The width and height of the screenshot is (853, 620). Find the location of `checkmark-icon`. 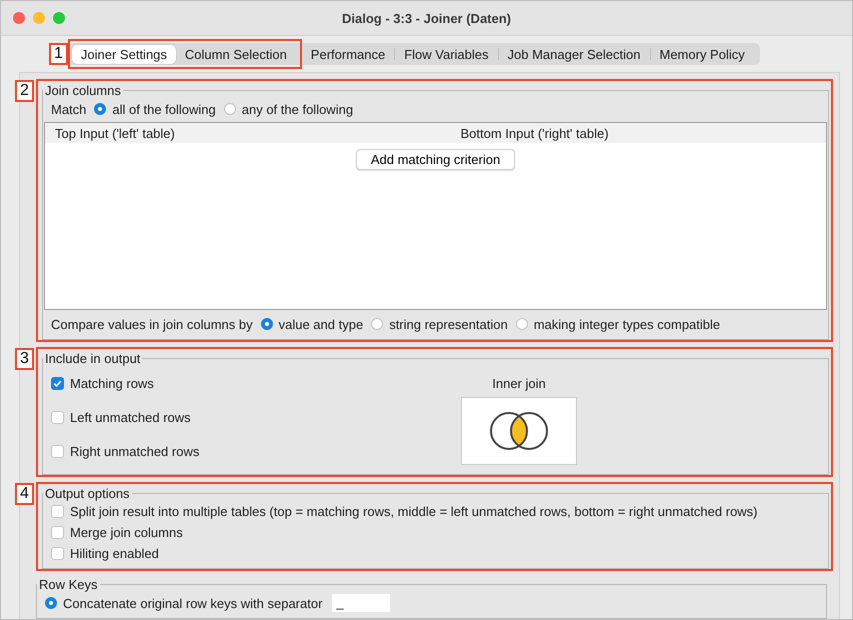

checkmark-icon is located at coordinates (57, 383).